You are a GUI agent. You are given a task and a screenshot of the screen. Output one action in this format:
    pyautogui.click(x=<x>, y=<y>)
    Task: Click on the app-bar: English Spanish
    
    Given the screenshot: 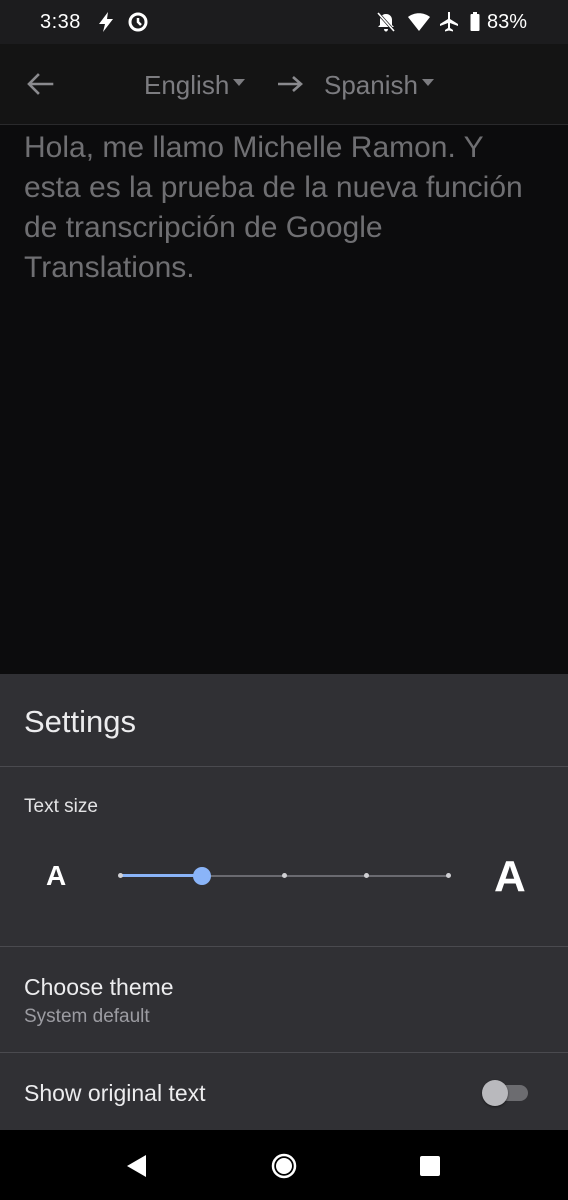 What is the action you would take?
    pyautogui.click(x=284, y=84)
    